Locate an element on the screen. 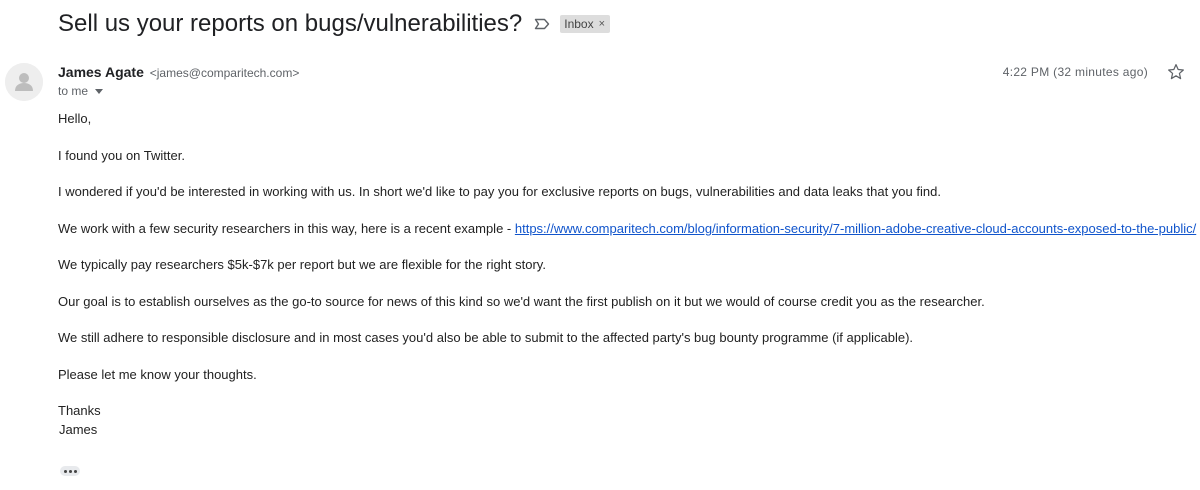 Image resolution: width=1200 pixels, height=490 pixels. remove-label-icon: × is located at coordinates (602, 24).